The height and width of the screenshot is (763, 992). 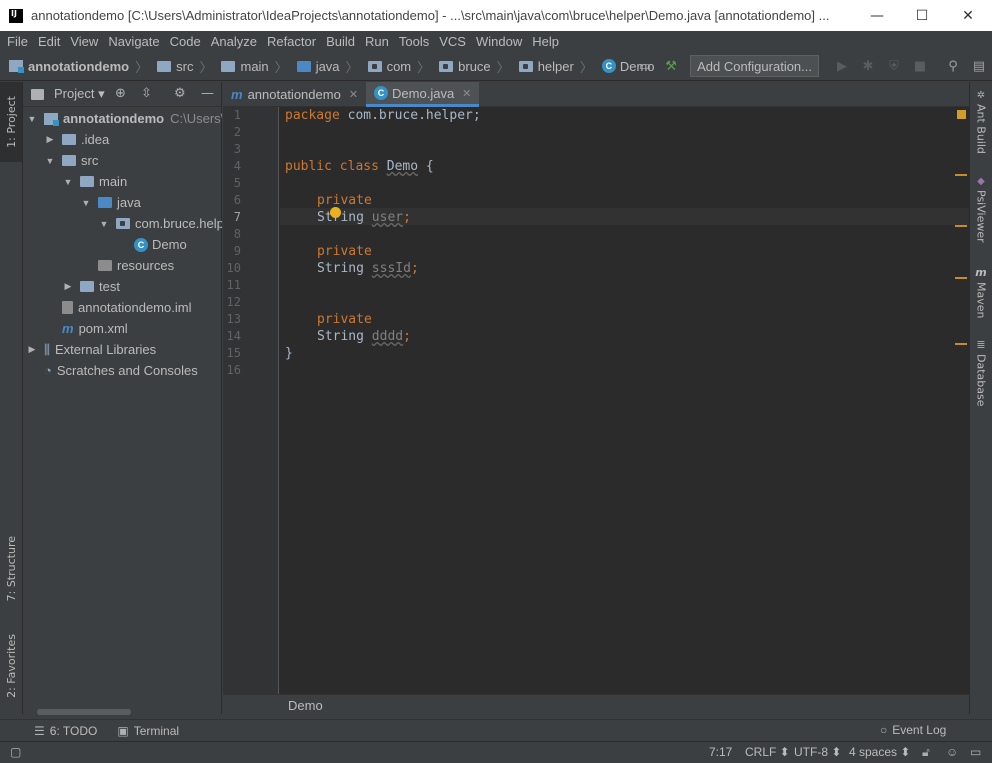 What do you see at coordinates (377, 41) in the screenshot?
I see `menu-run: Run` at bounding box center [377, 41].